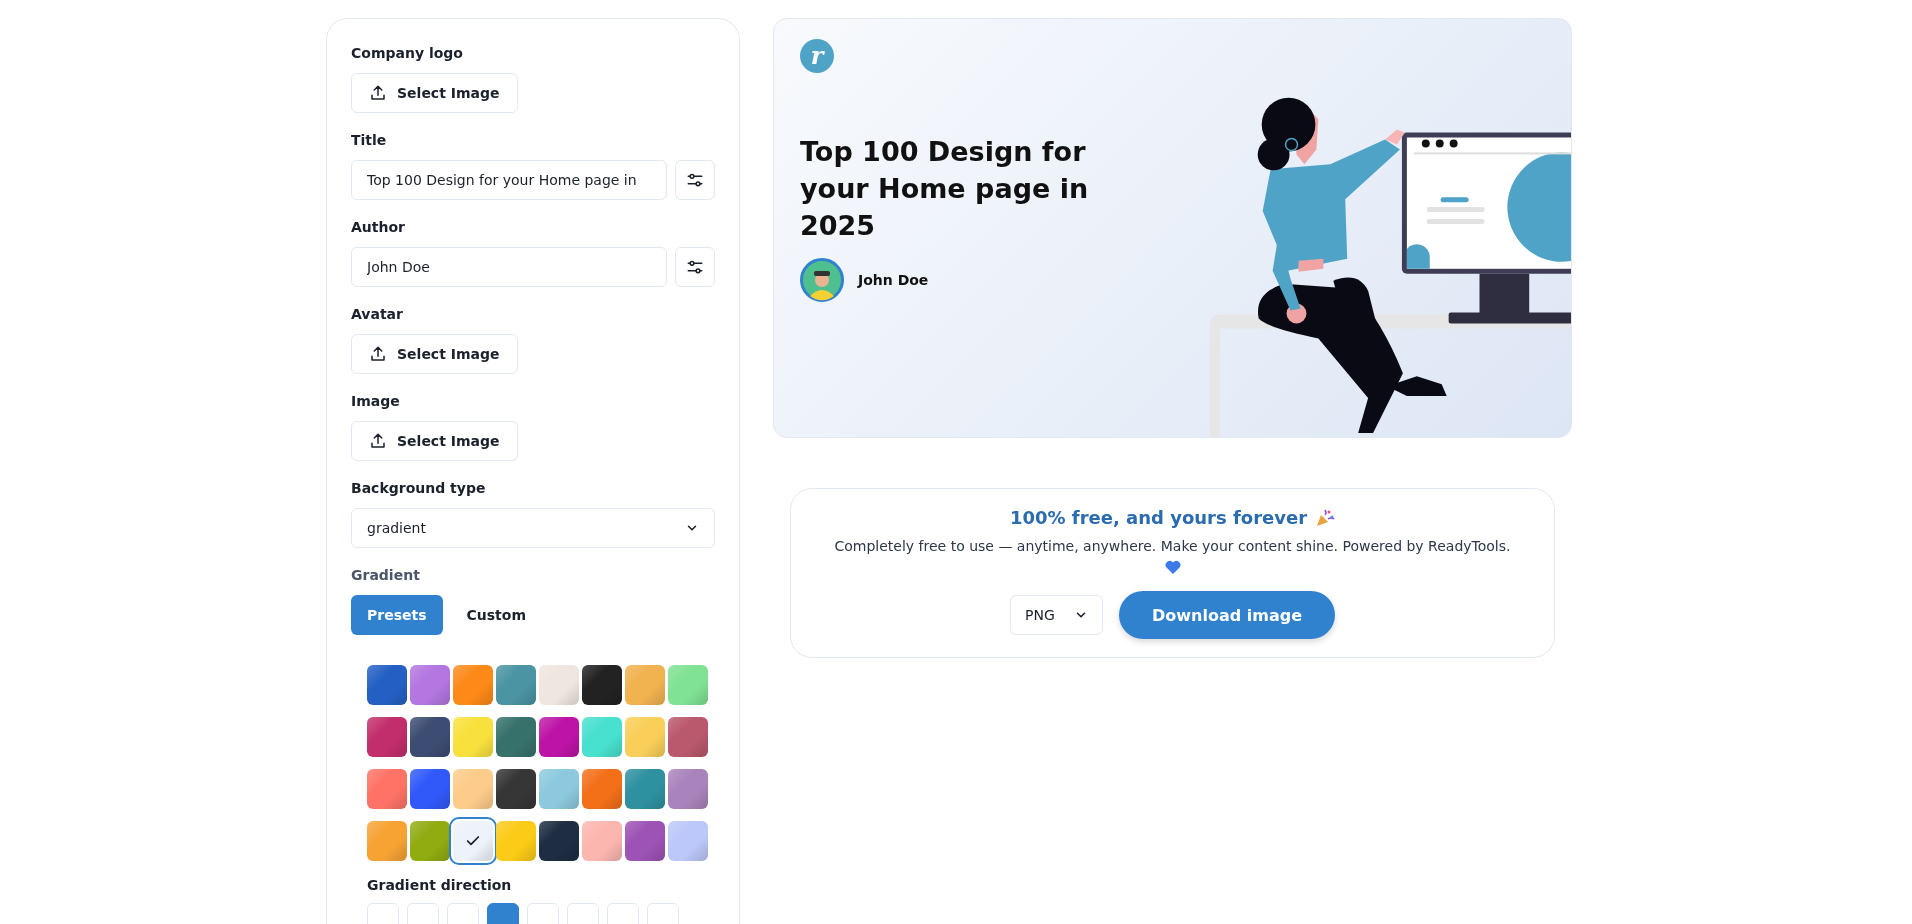  I want to click on company-logo: r, so click(817, 56).